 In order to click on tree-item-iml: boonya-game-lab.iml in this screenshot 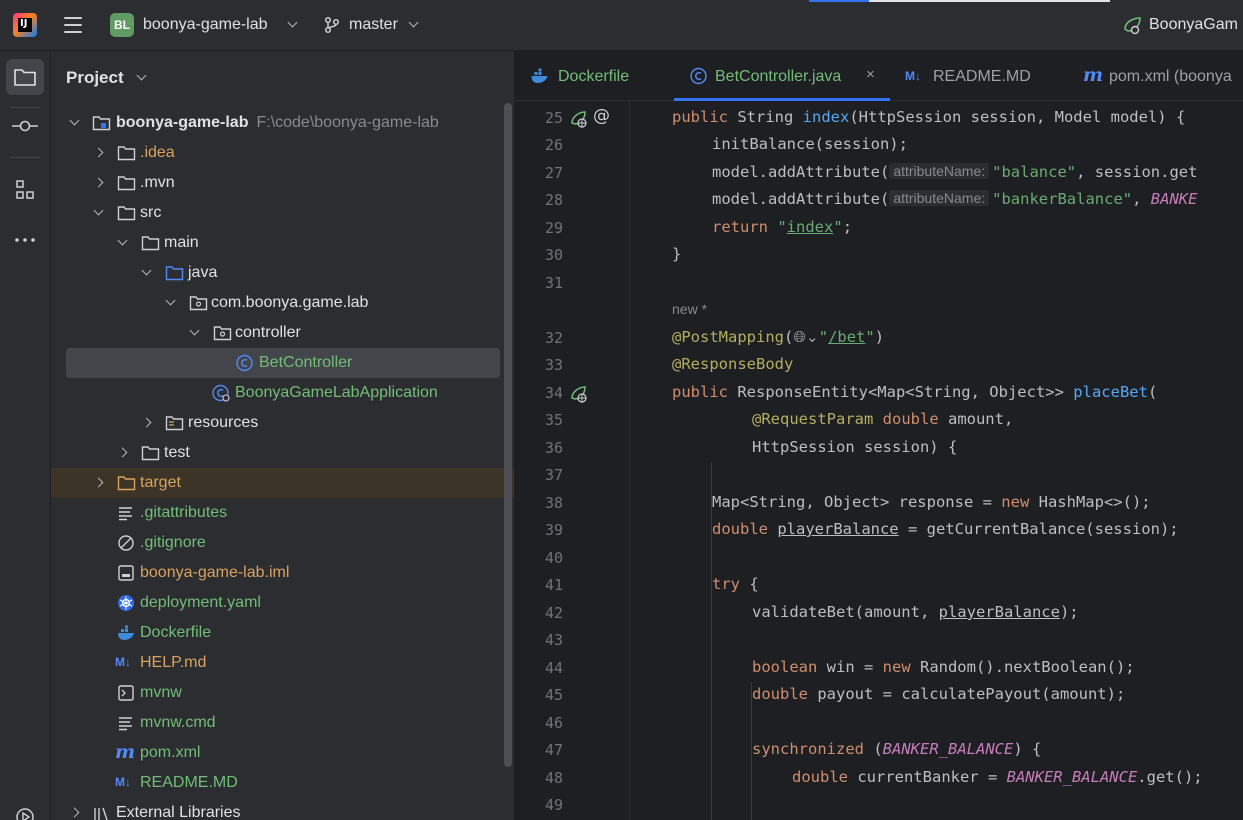, I will do `click(282, 573)`.